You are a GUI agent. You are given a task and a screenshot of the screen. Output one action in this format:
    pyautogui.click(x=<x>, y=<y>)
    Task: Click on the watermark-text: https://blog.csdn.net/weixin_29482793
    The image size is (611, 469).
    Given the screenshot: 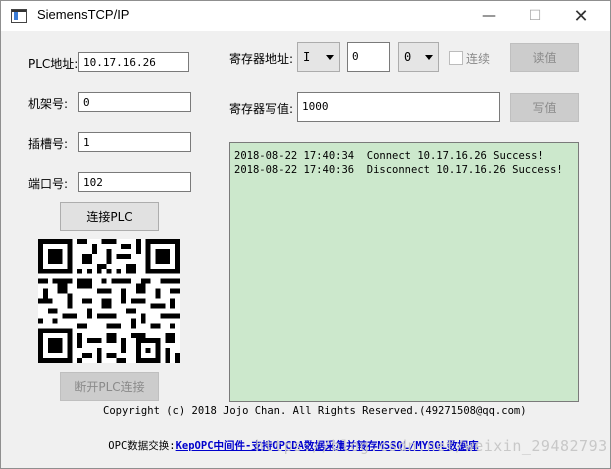 What is the action you would take?
    pyautogui.click(x=431, y=446)
    